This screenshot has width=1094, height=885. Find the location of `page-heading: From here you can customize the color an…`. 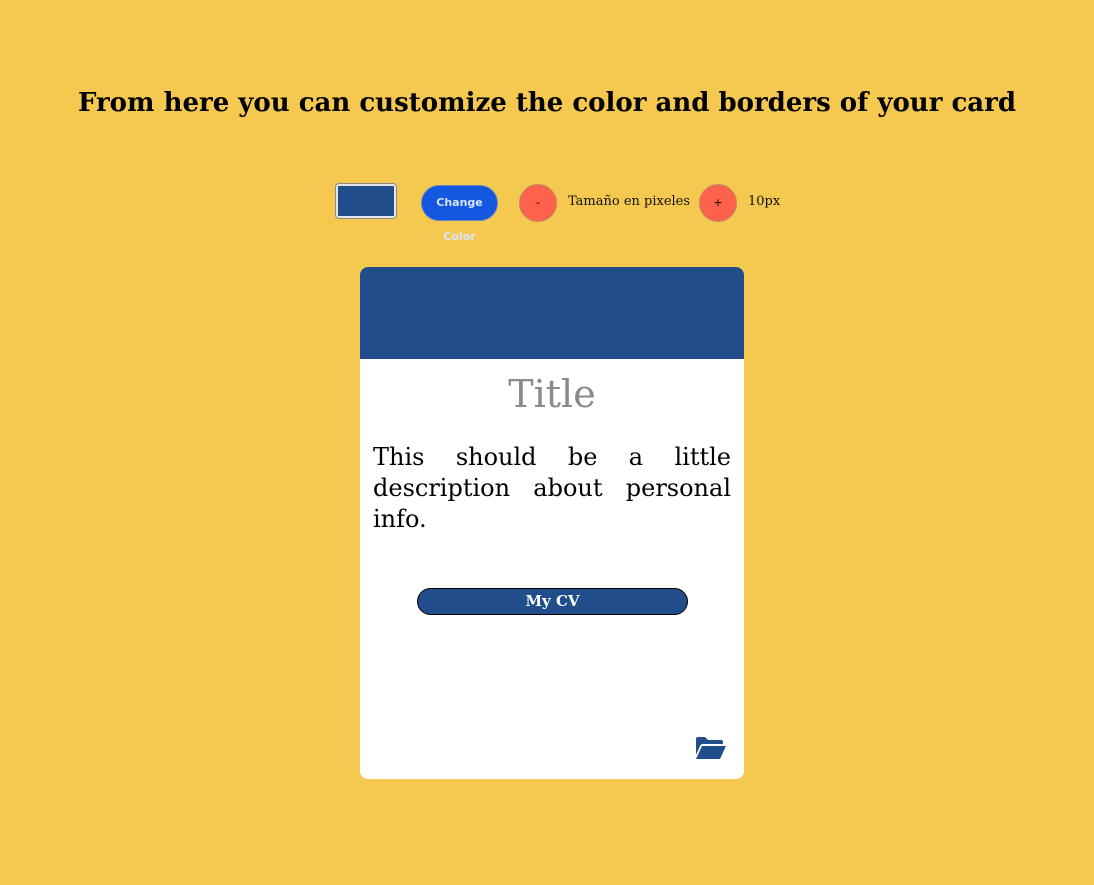

page-heading: From here you can customize the color an… is located at coordinates (547, 103).